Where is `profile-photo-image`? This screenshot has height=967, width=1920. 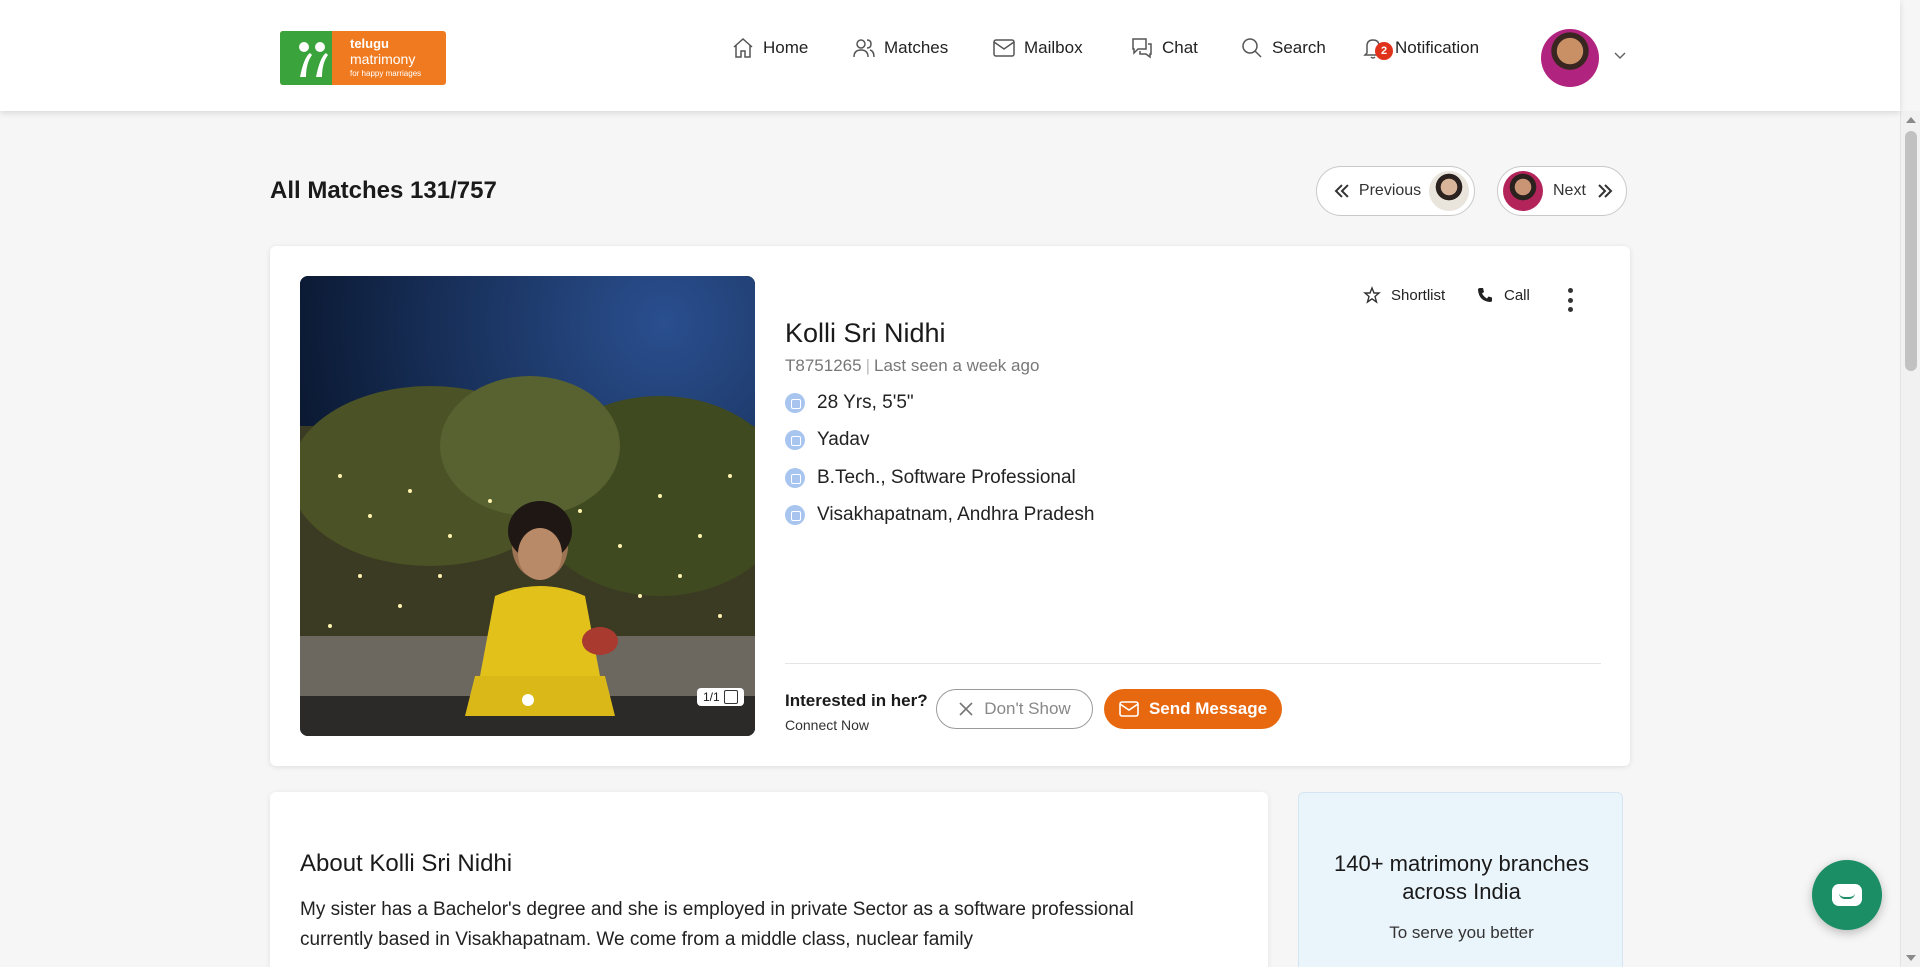
profile-photo-image is located at coordinates (527, 506).